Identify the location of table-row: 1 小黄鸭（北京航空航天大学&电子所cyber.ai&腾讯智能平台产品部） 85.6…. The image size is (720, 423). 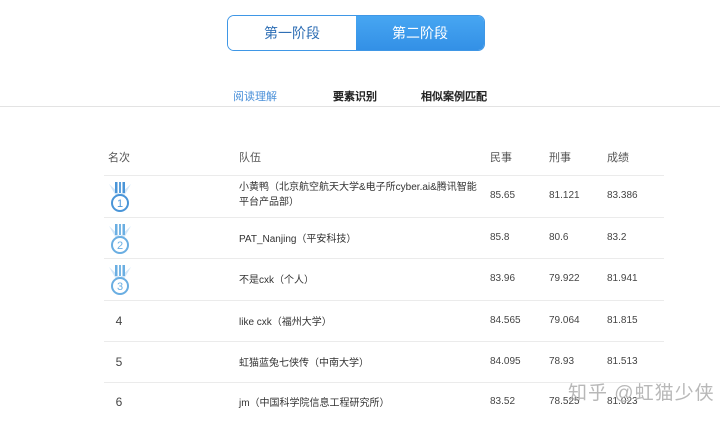
(384, 196).